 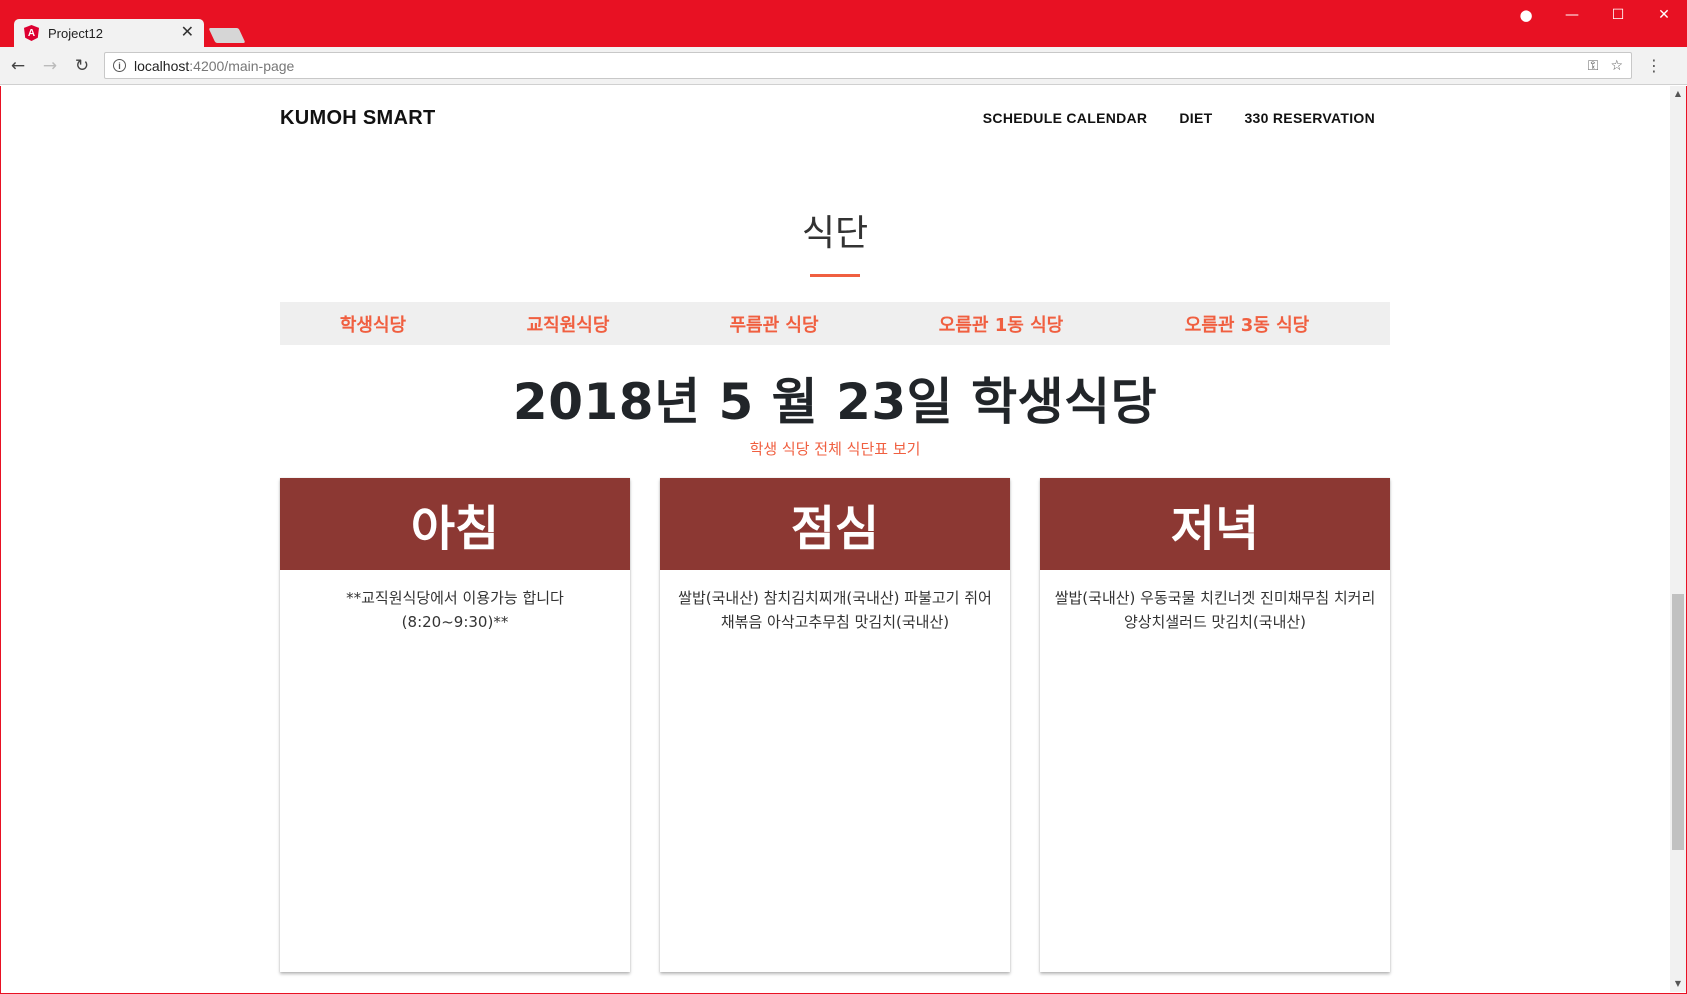 I want to click on url-path: :4200/main-page, so click(x=242, y=65).